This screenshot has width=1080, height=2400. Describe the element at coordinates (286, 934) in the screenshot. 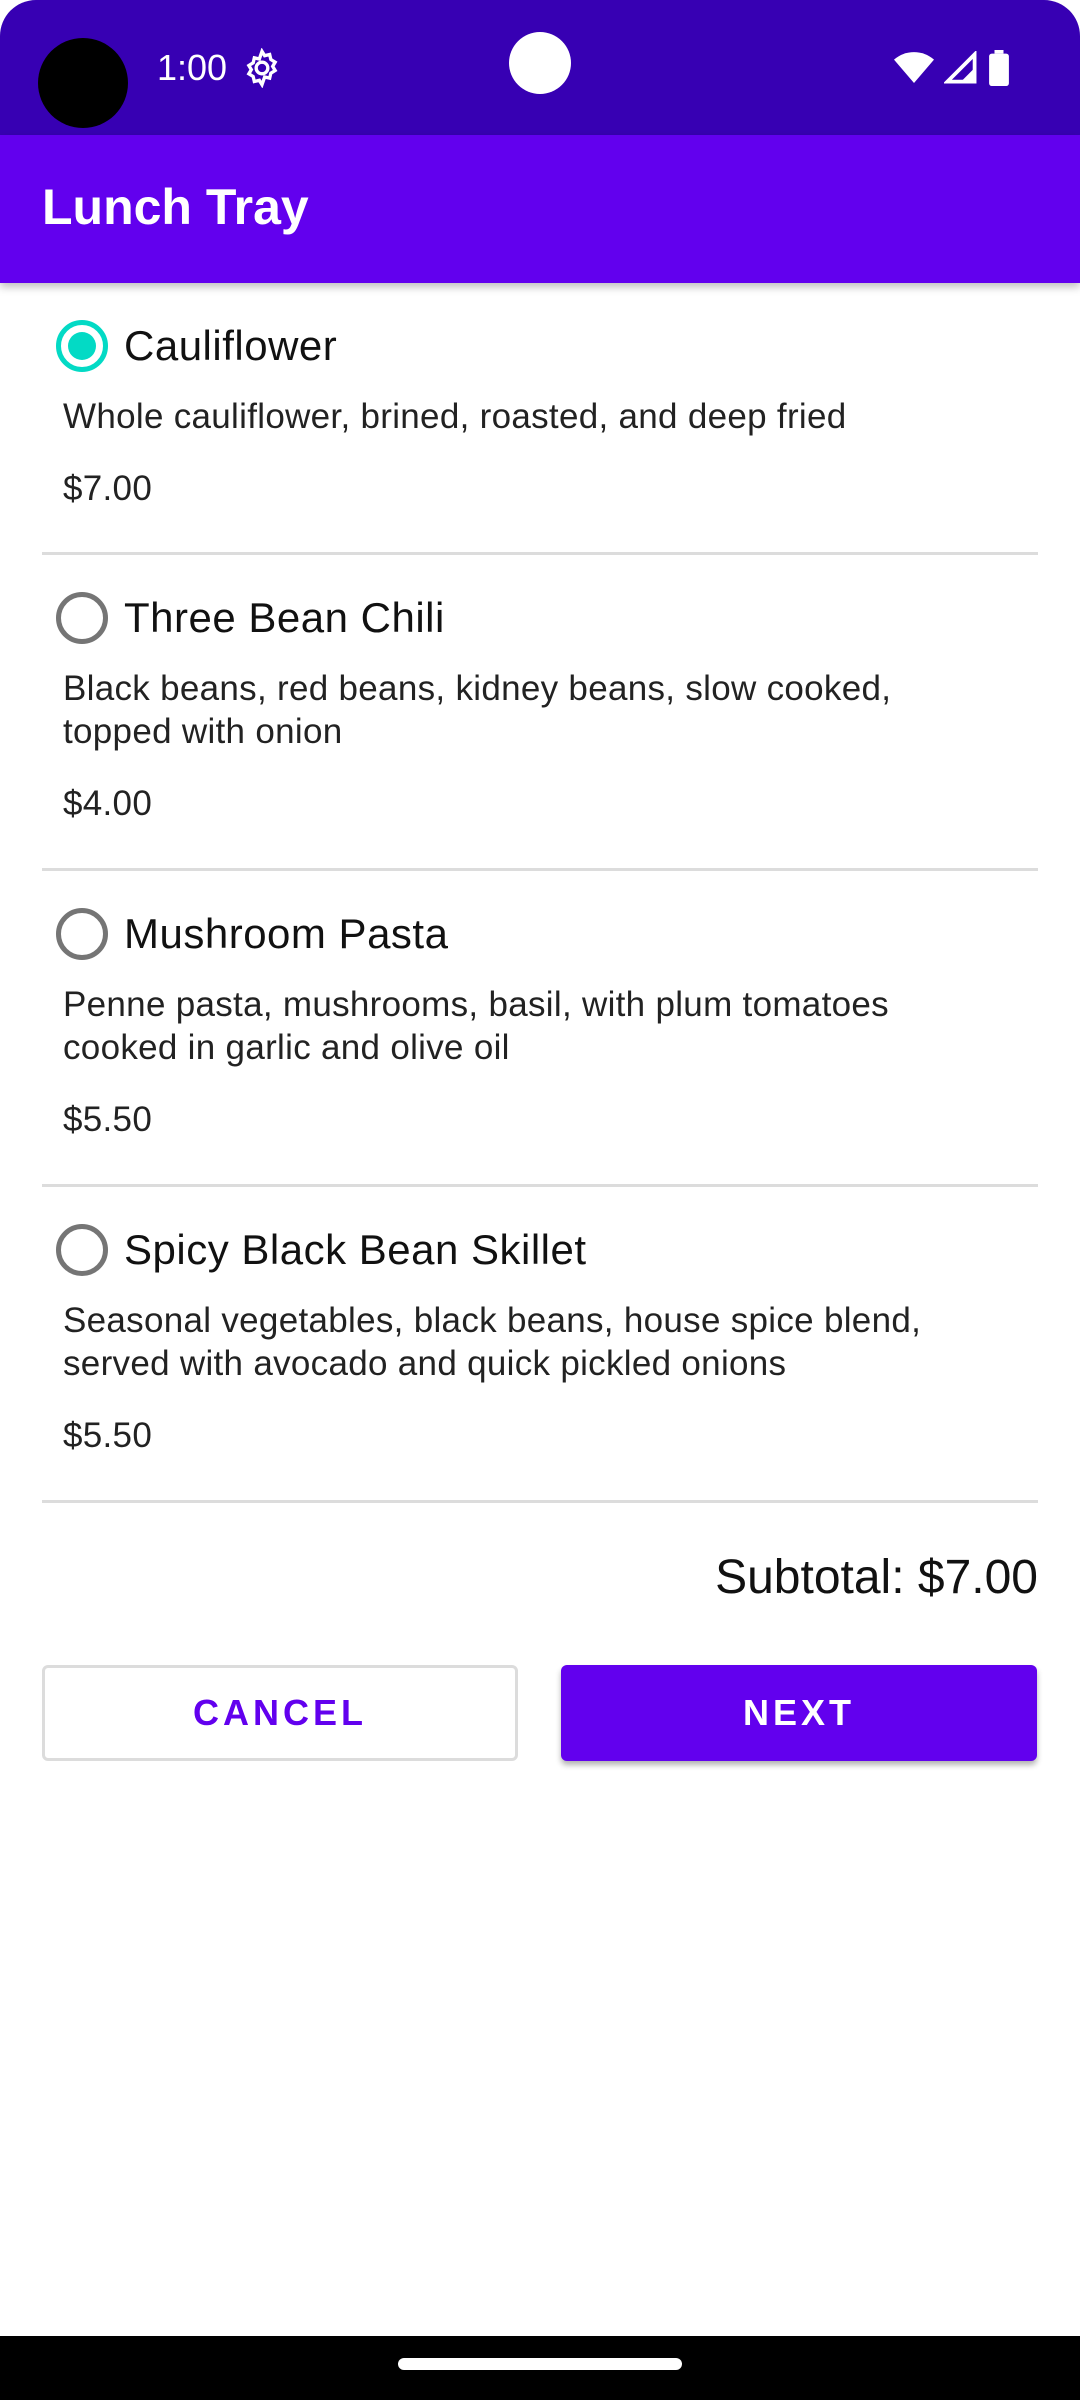

I see `menu-item-name: Mushroom Pasta` at that location.